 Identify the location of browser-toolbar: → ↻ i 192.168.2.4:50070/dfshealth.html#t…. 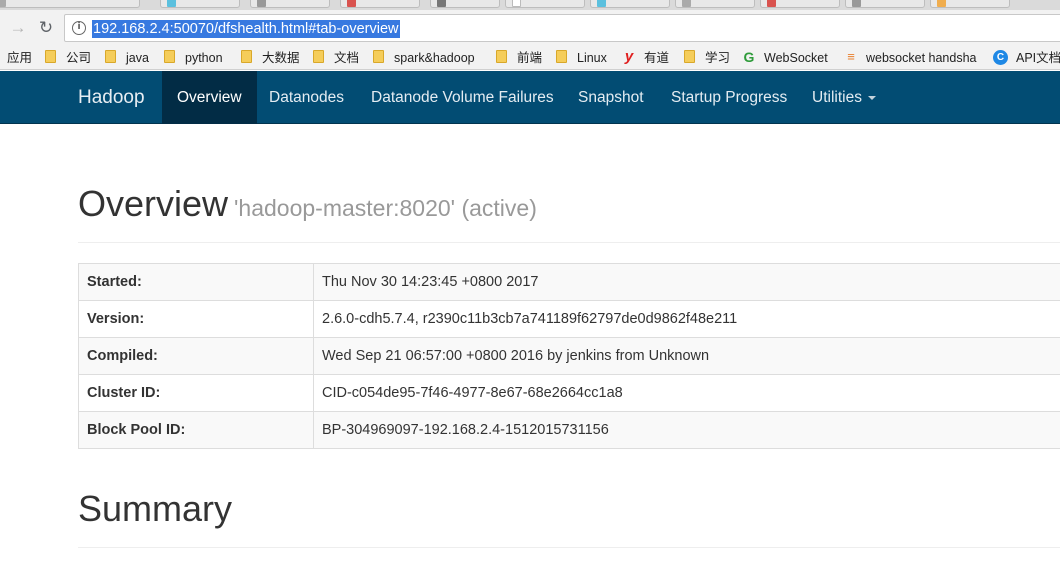
(530, 28).